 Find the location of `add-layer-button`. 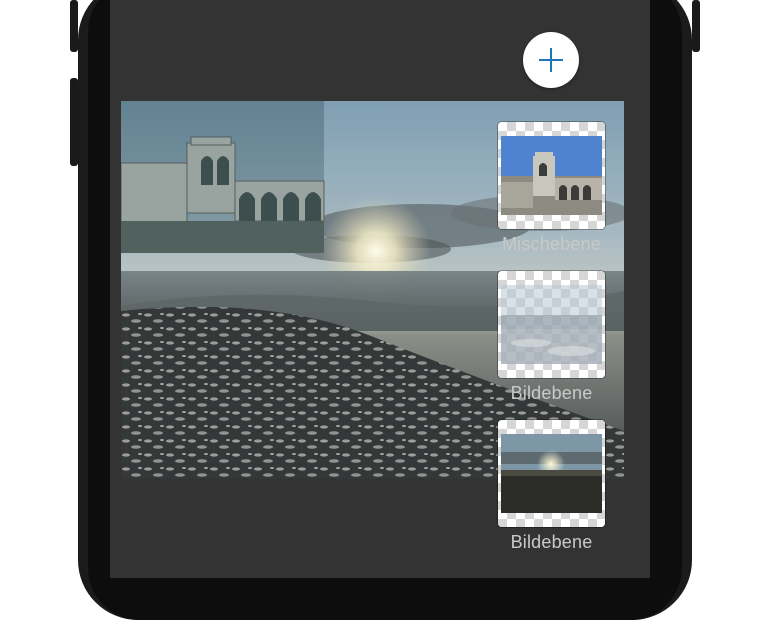

add-layer-button is located at coordinates (551, 60).